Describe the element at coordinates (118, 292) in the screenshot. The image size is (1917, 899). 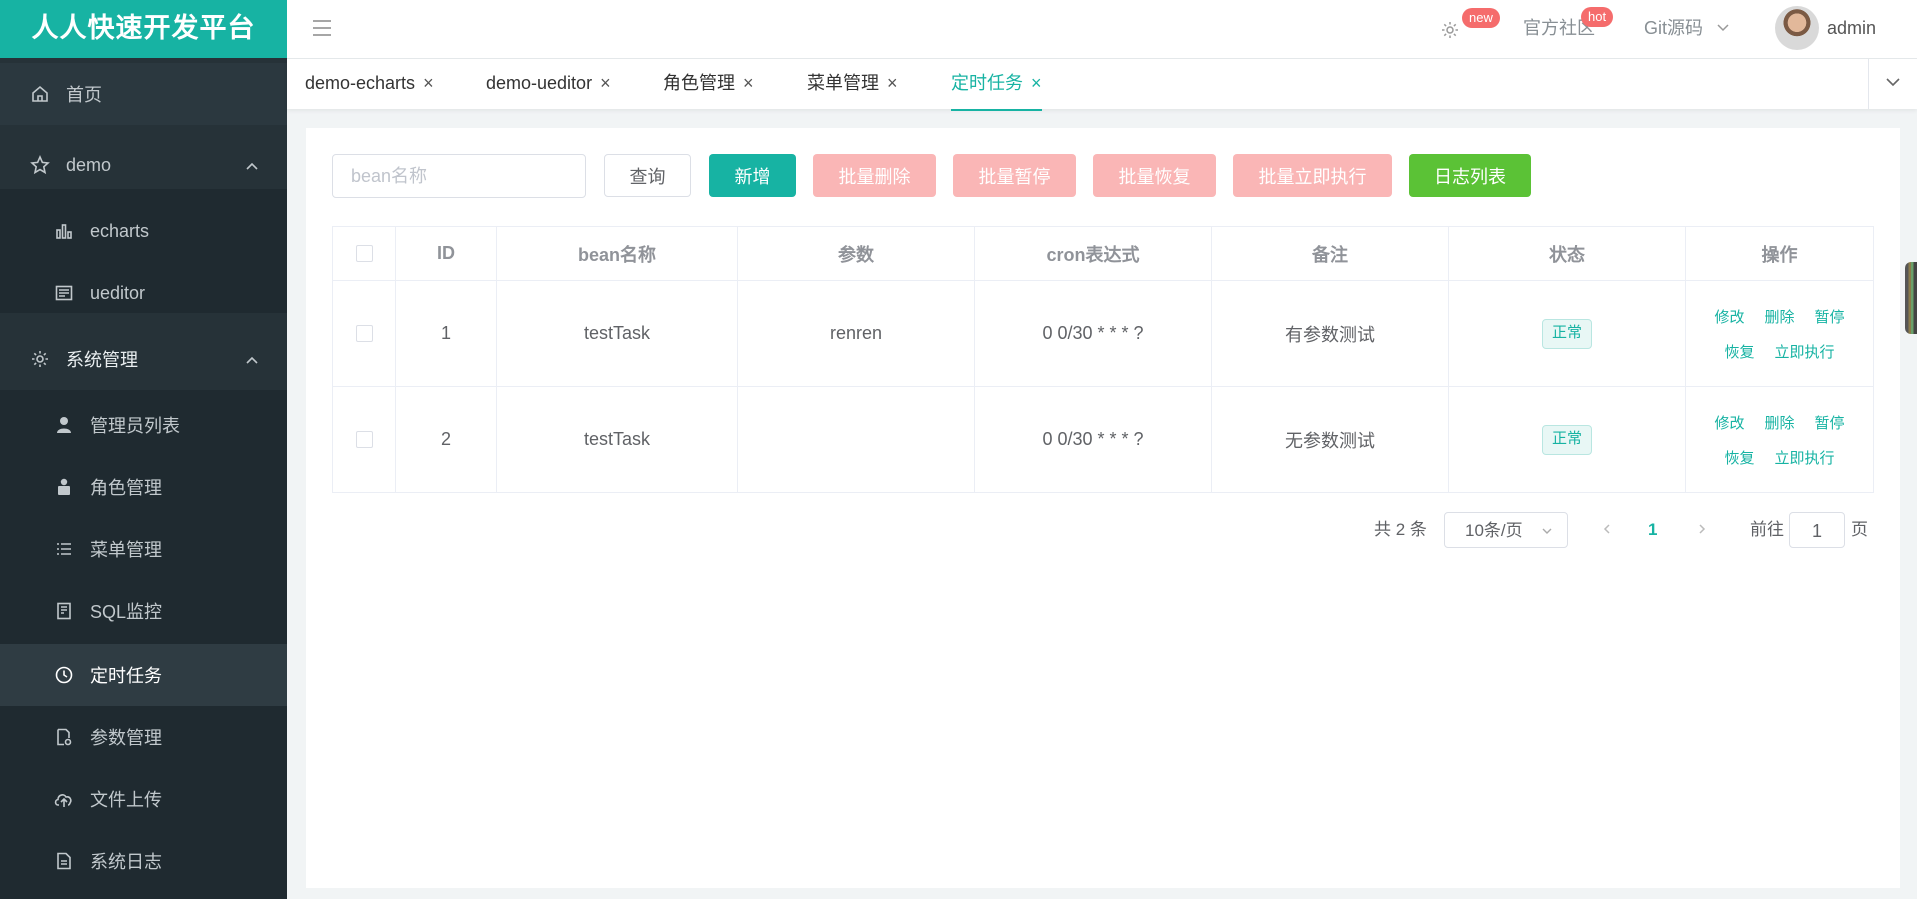
I see `sidebar-item-label: ueditor` at that location.